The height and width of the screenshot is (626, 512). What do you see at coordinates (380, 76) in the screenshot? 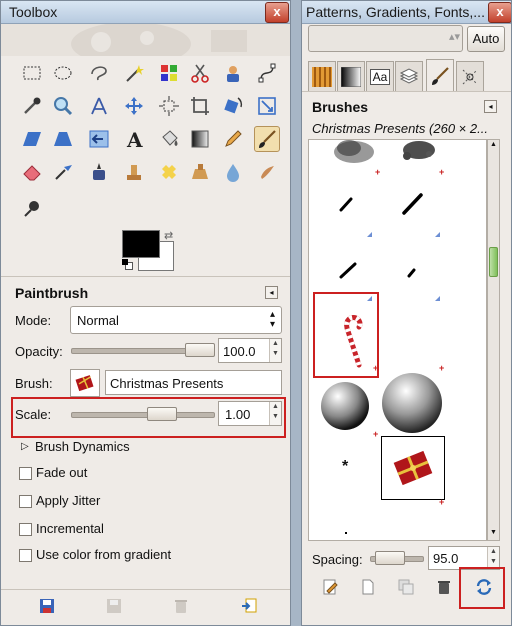
I see `fonts-tab: Aa` at bounding box center [380, 76].